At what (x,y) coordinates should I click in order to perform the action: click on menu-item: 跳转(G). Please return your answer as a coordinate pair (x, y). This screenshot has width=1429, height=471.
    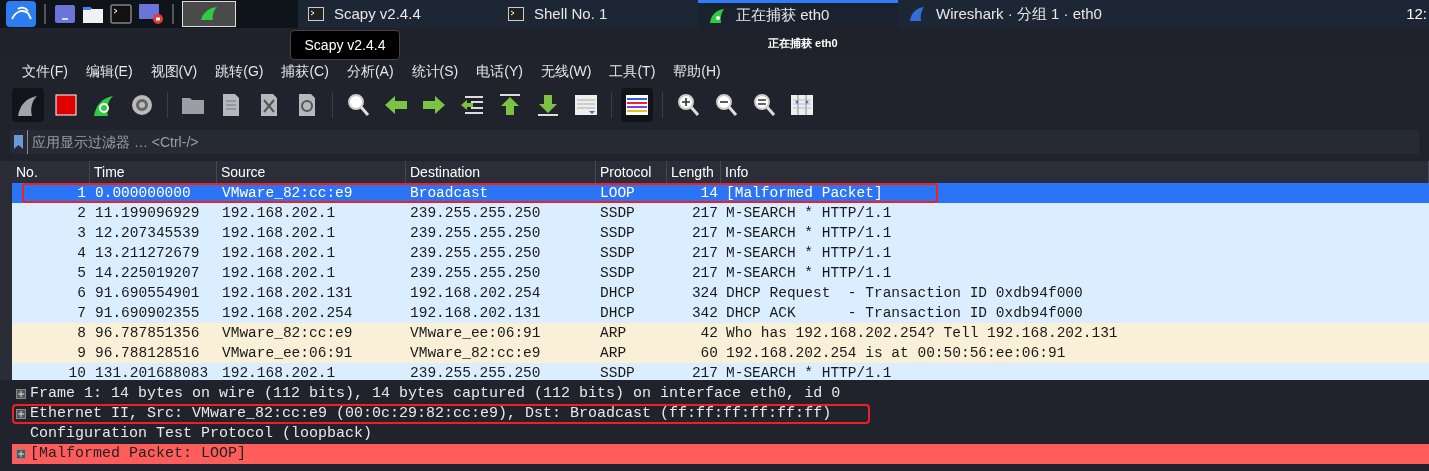
    Looking at the image, I should click on (239, 71).